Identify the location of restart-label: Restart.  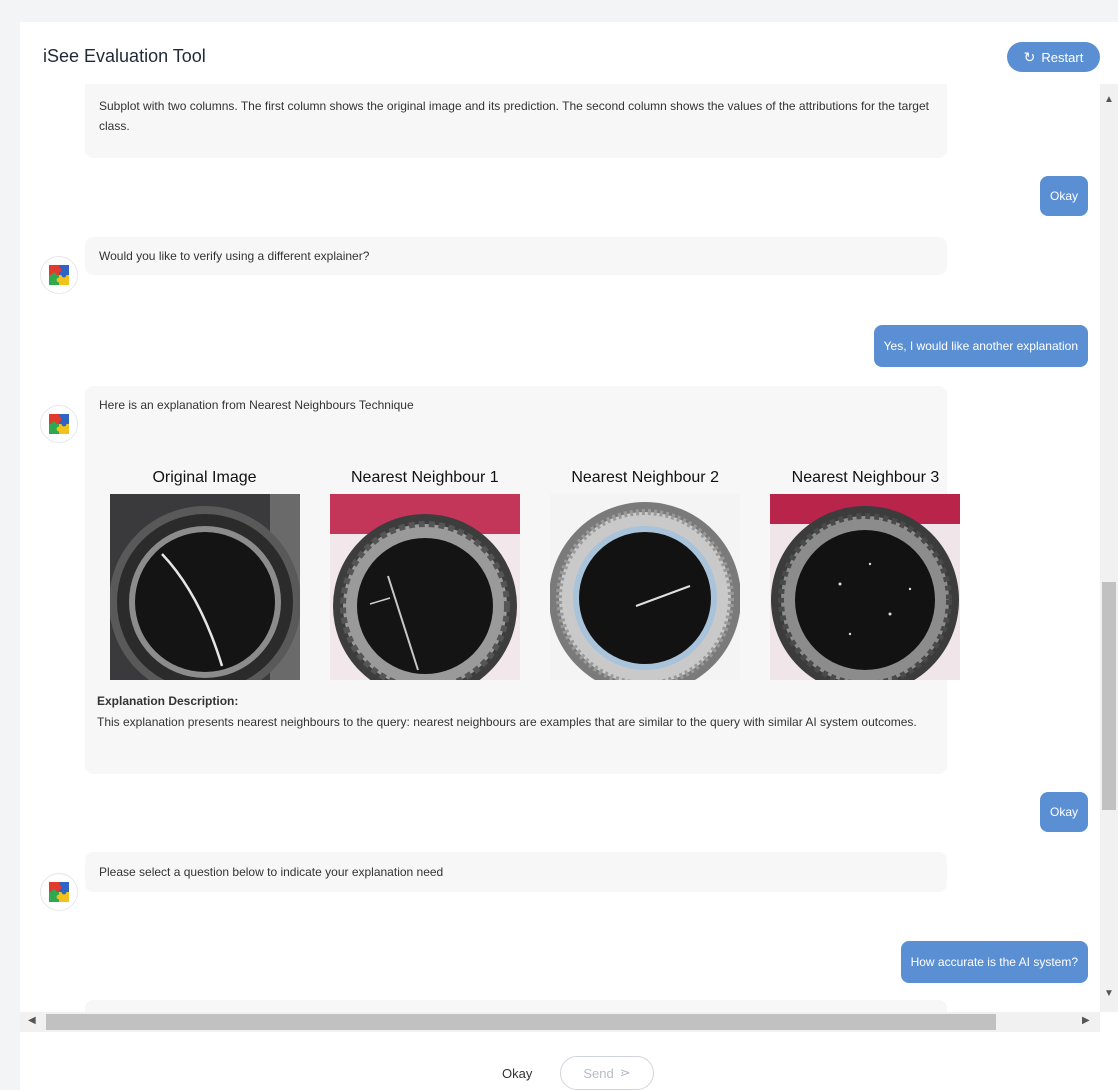
(1062, 57).